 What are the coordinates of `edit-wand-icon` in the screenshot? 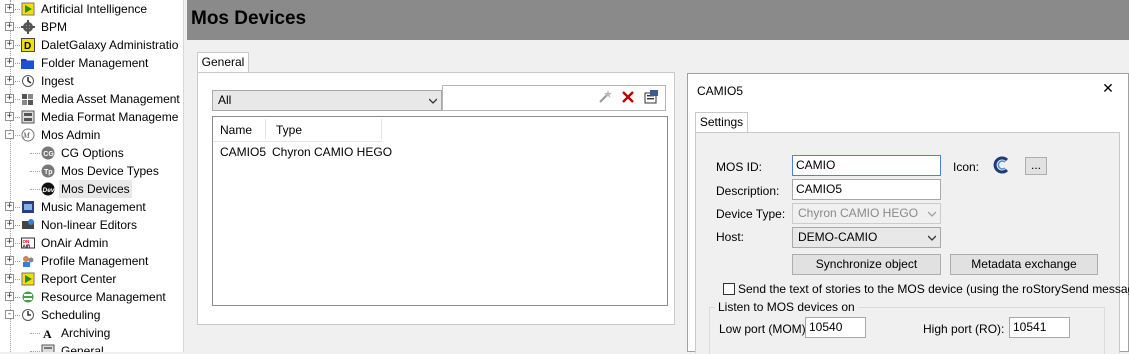 It's located at (605, 97).